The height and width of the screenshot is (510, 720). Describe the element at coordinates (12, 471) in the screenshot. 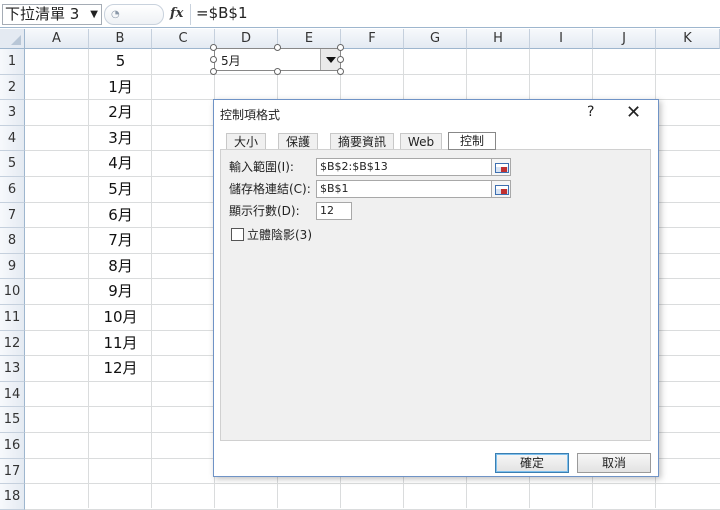

I see `row-header: 17` at that location.